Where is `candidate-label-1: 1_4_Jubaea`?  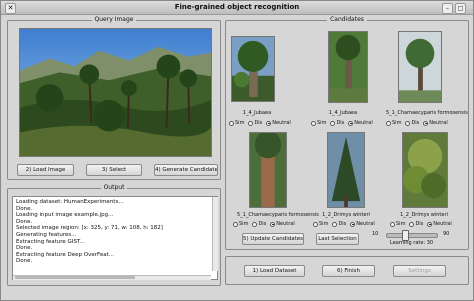
candidate-label-1: 1_4_Jubaea is located at coordinates (257, 113).